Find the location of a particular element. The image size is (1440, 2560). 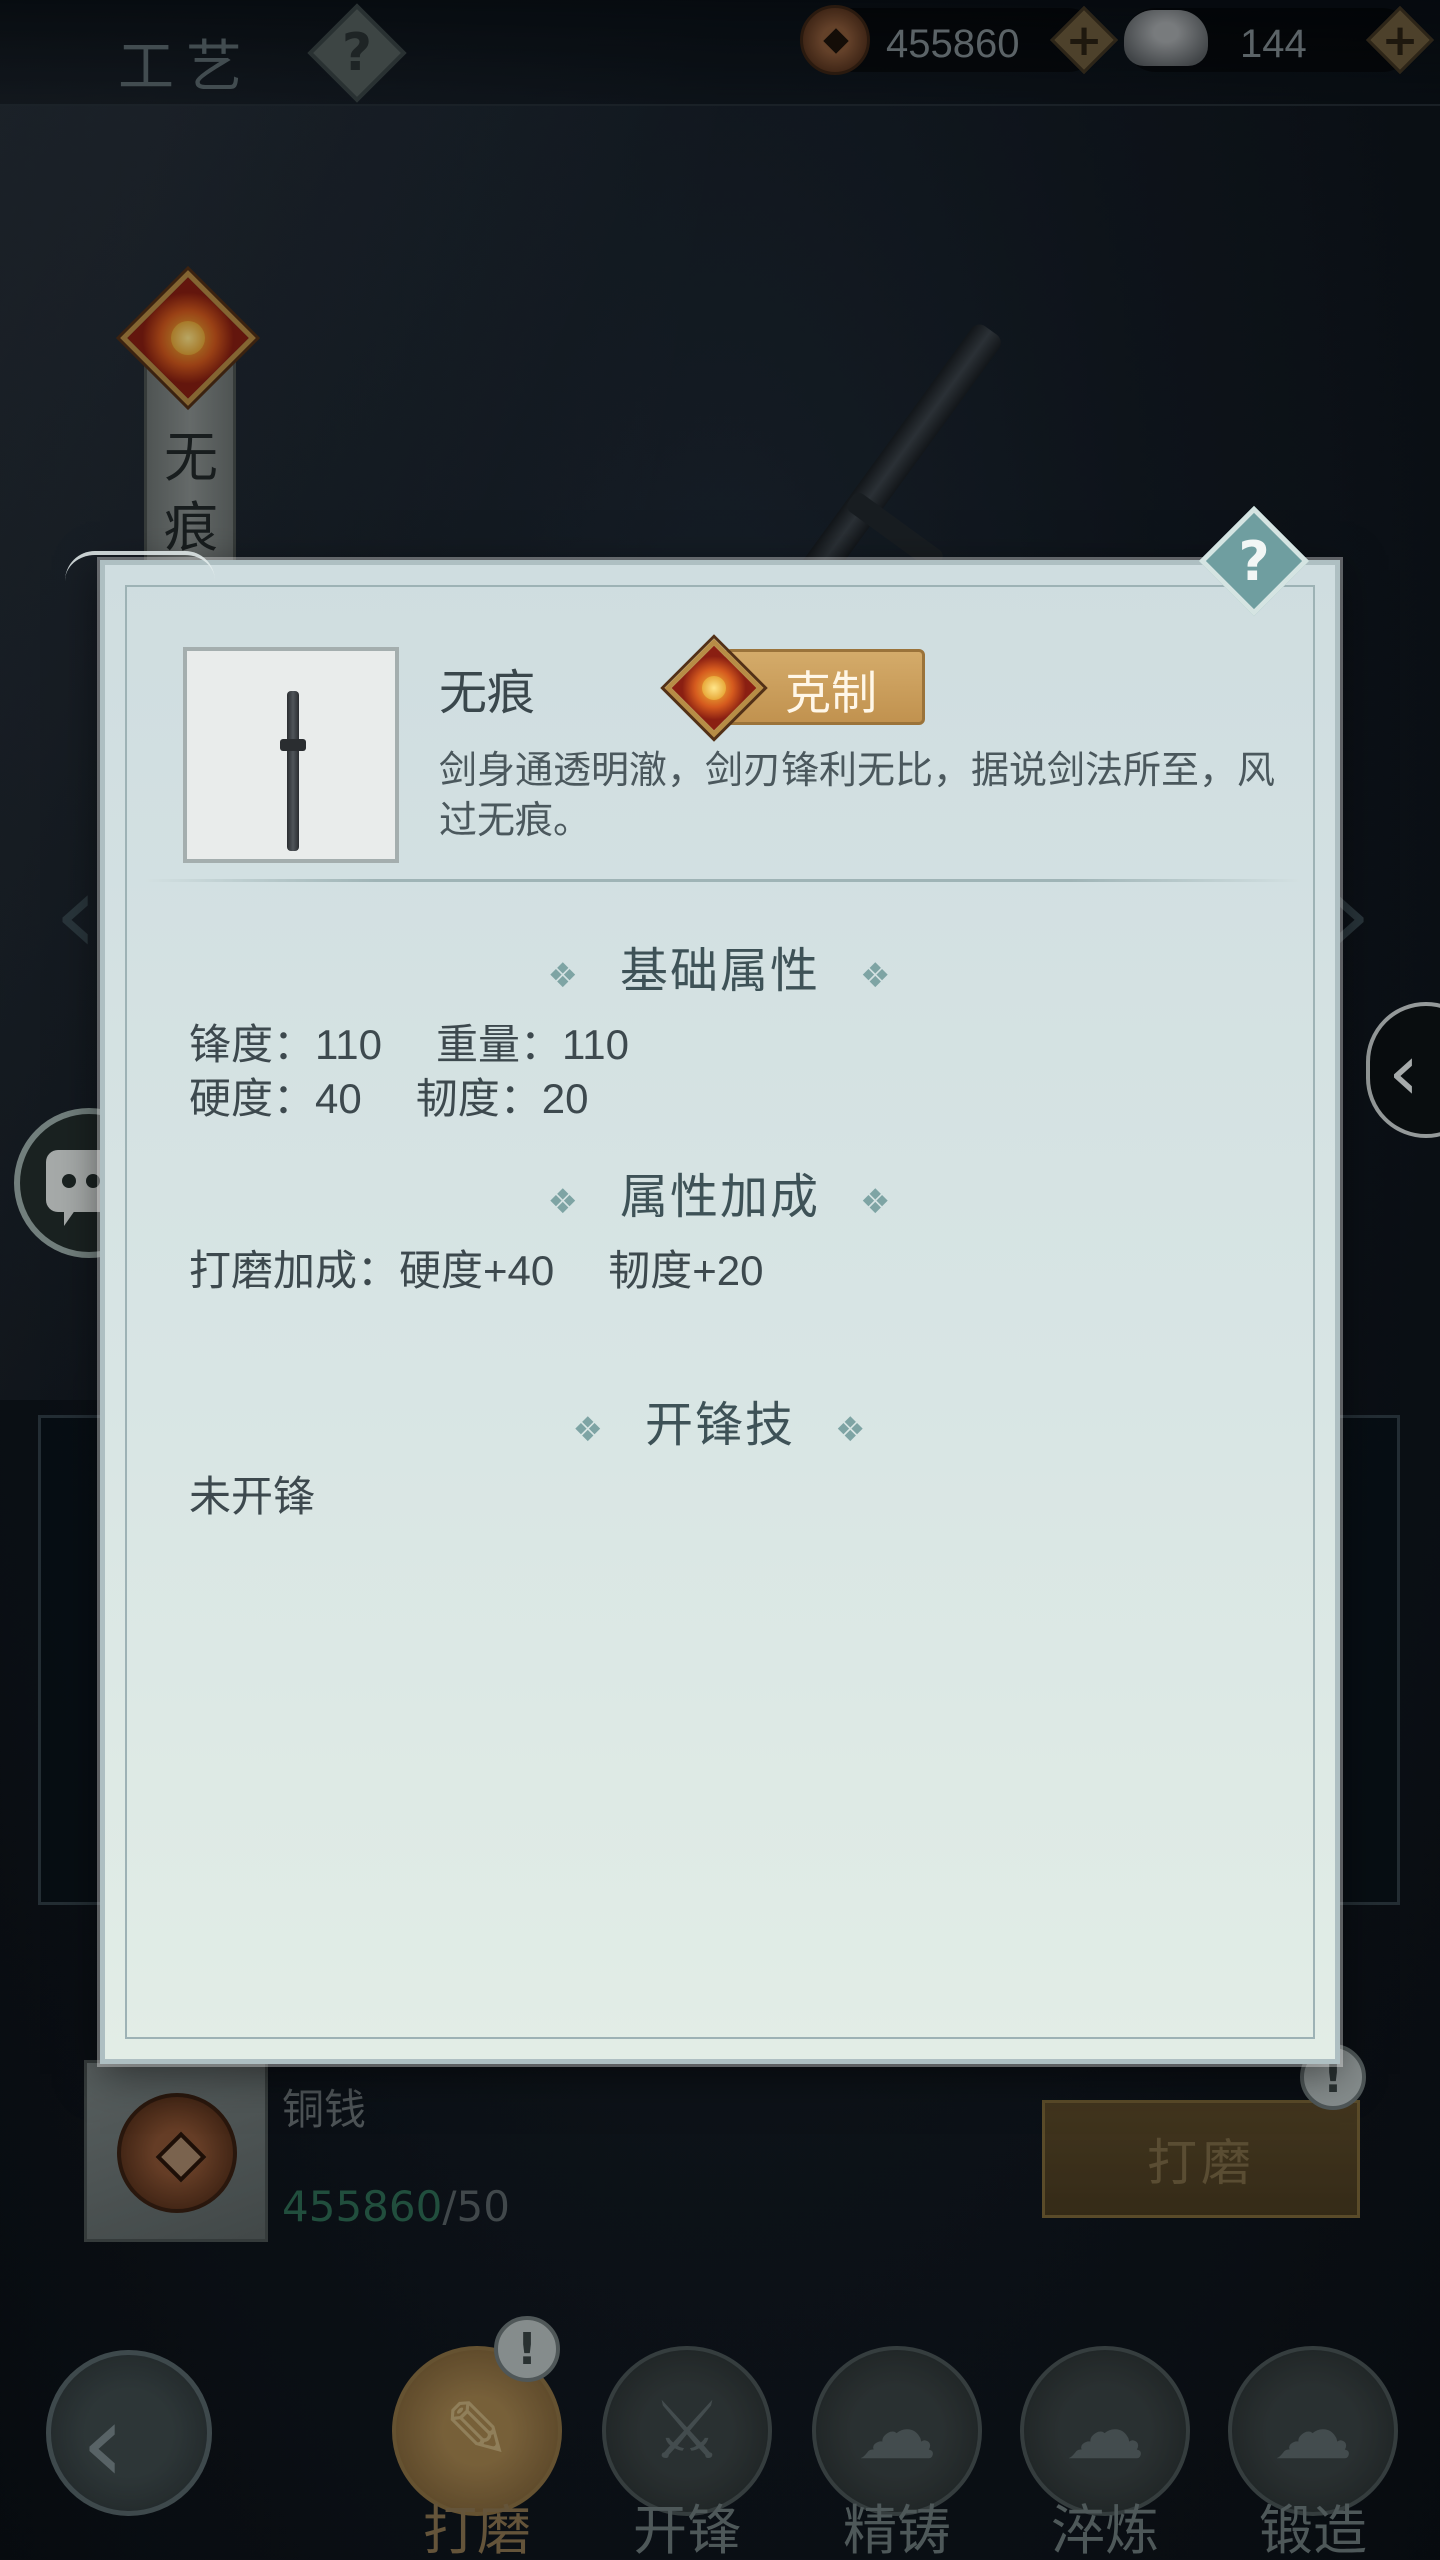

type-badge: 克制 is located at coordinates (797, 688).